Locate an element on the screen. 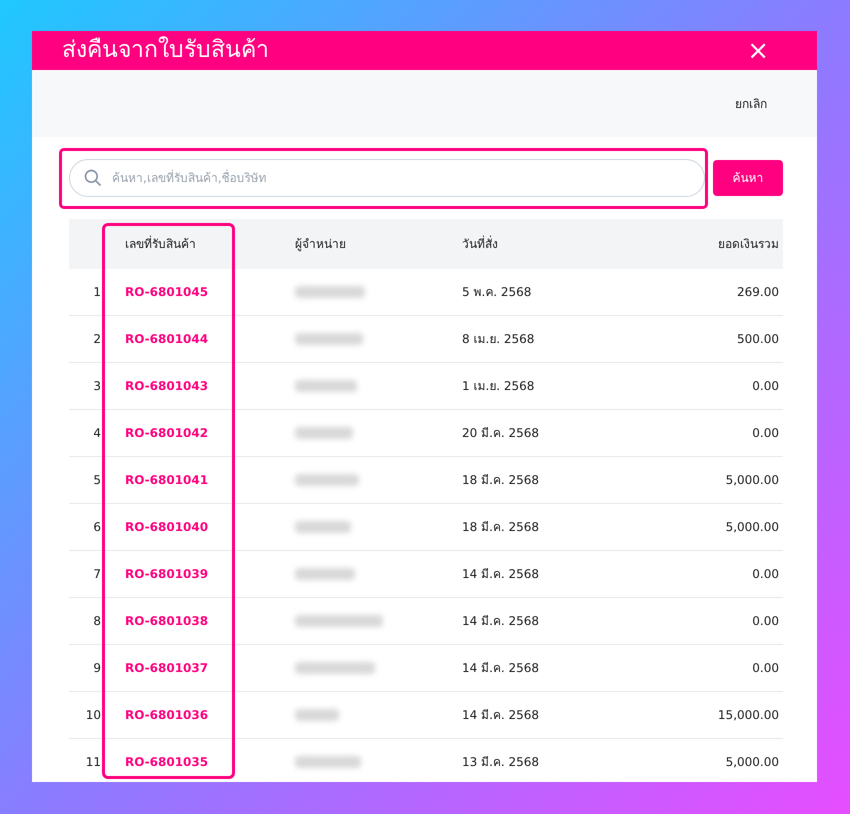  total-amount: 500.00 is located at coordinates (758, 339).